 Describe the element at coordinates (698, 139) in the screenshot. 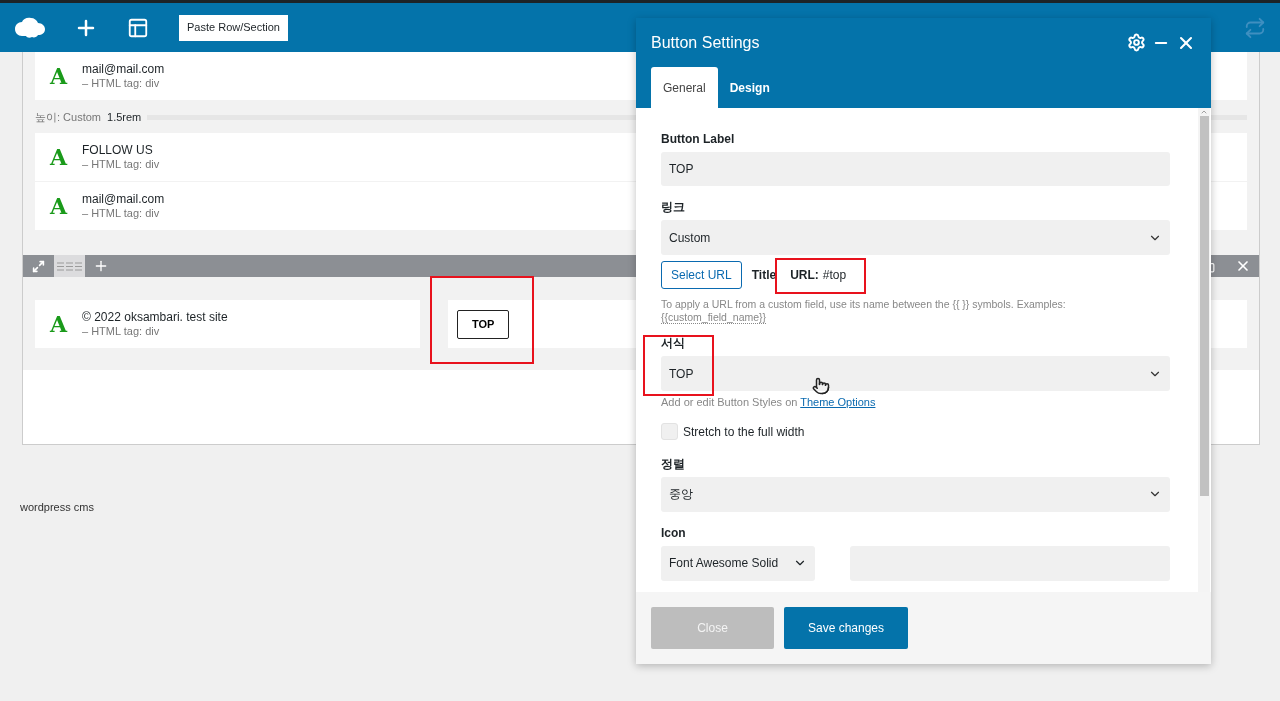

I see `field-label: Button Label` at that location.